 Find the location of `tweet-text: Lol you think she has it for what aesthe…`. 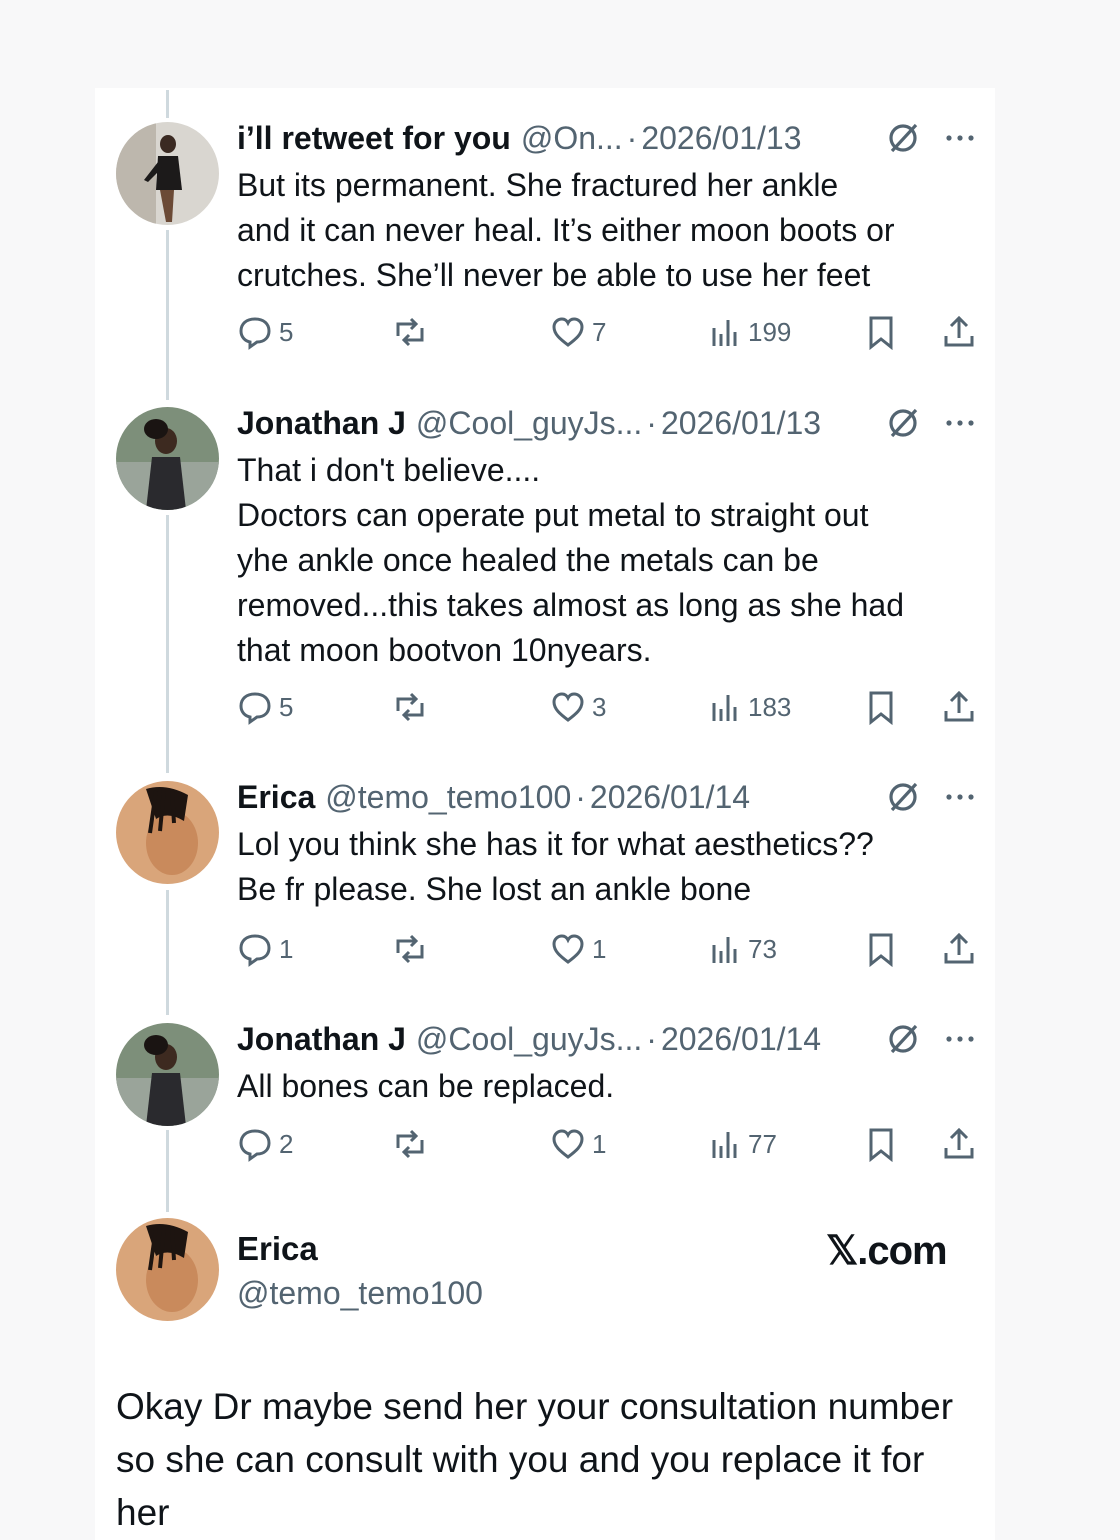

tweet-text: Lol you think she has it for what aesthe… is located at coordinates (555, 866).